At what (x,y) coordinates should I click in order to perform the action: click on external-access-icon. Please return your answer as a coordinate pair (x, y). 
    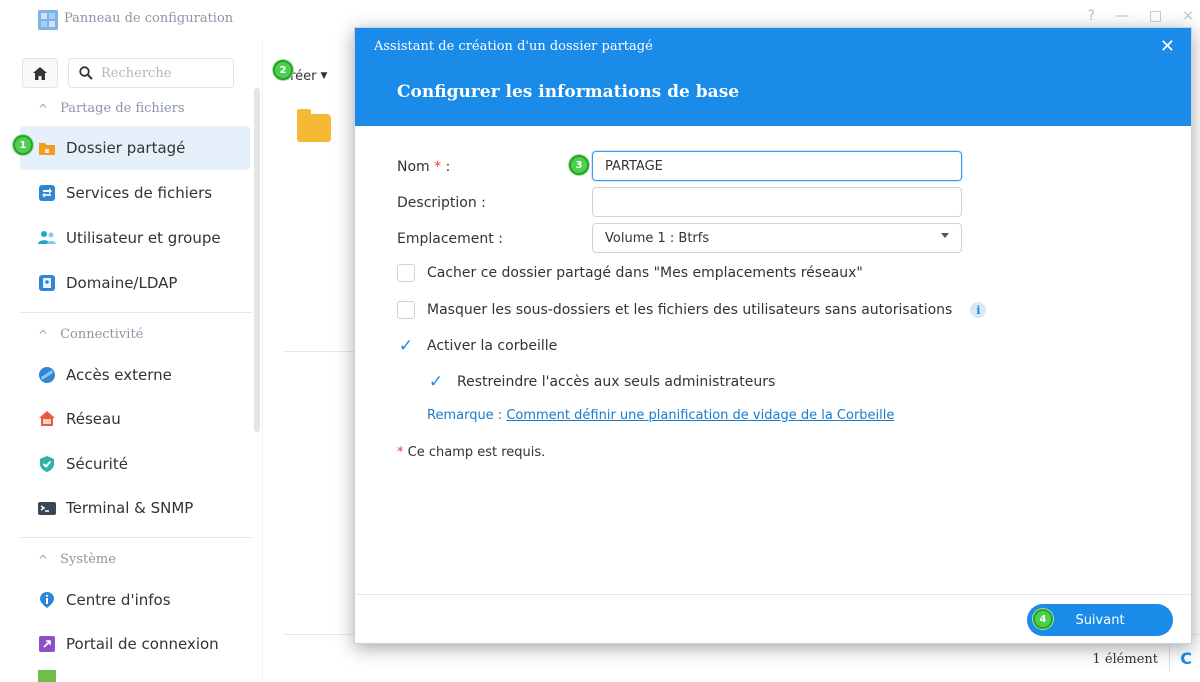
    Looking at the image, I should click on (47, 375).